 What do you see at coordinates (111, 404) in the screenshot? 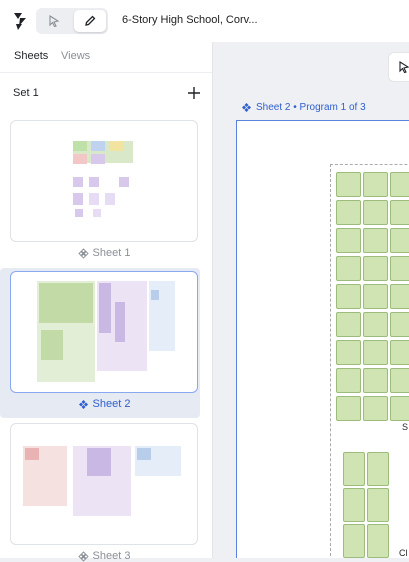
I see `sheet-label-text-2: Sheet 2` at bounding box center [111, 404].